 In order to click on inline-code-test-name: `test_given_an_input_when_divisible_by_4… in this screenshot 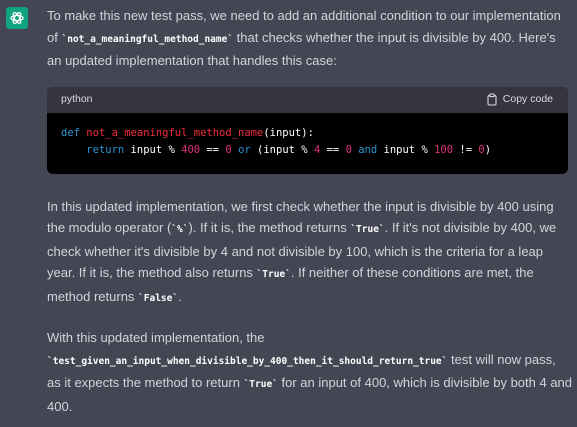, I will do `click(247, 361)`.